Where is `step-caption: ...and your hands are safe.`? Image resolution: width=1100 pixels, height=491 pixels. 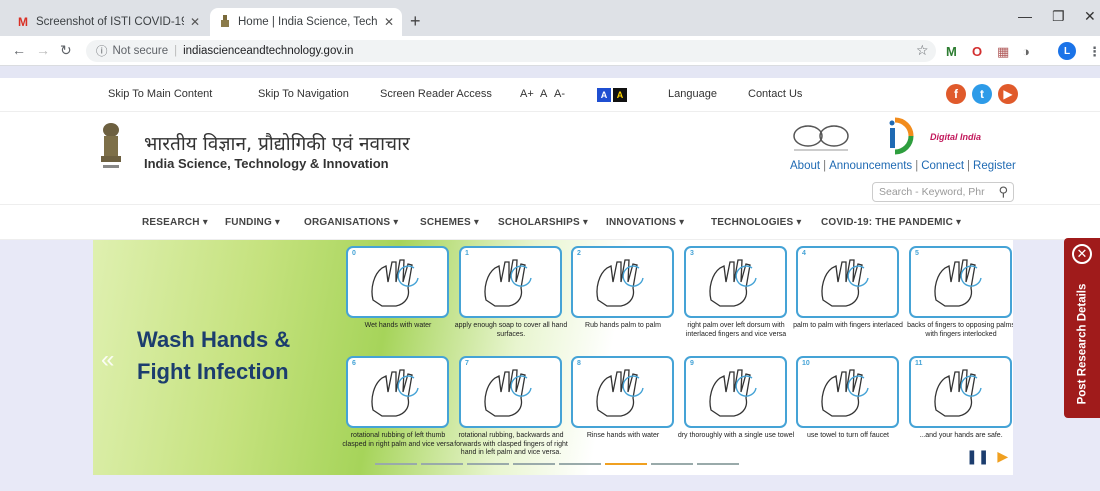
step-caption: ...and your hands are safe. is located at coordinates (961, 435).